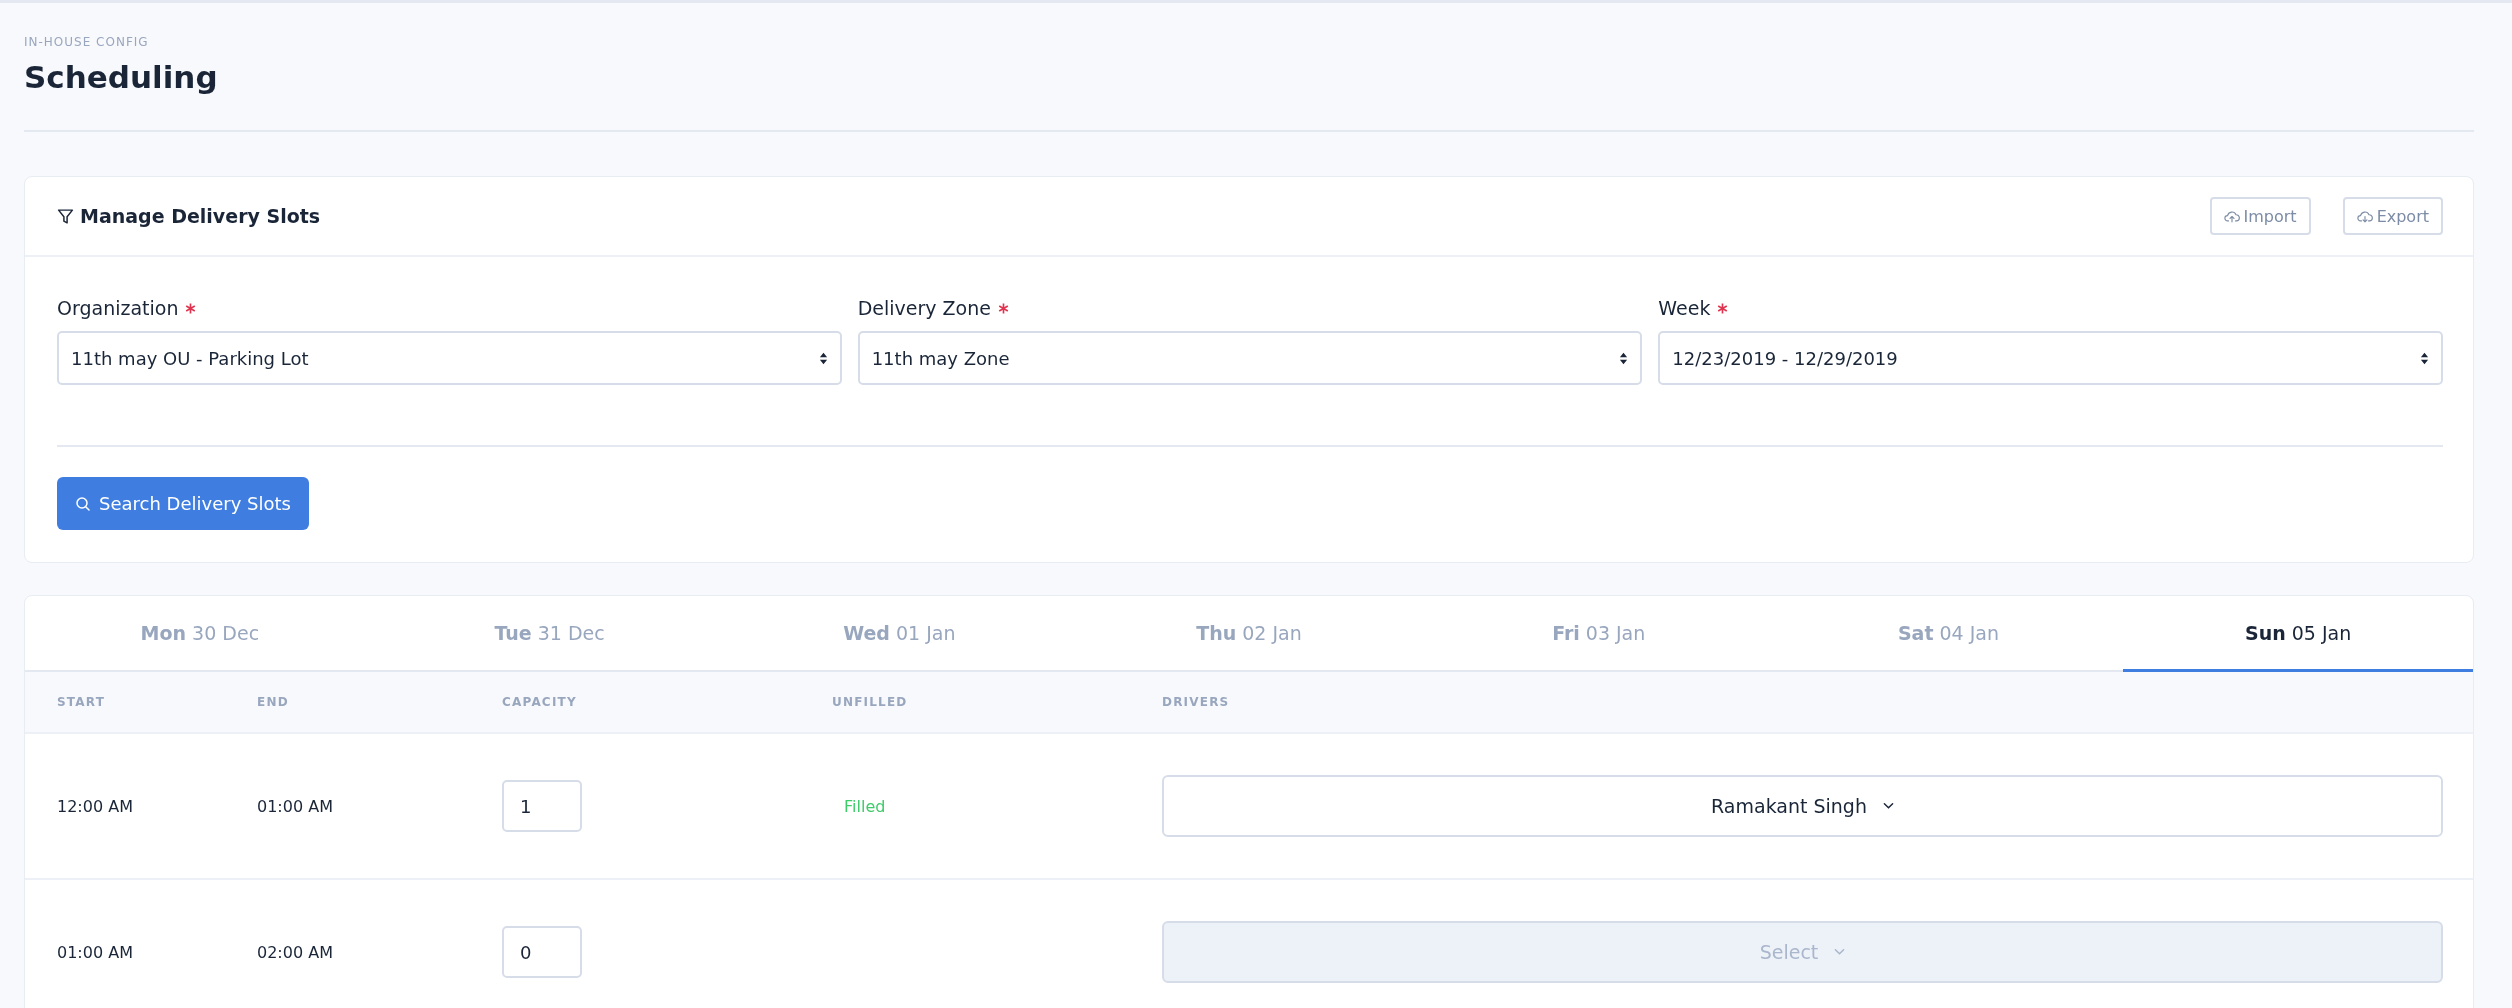 This screenshot has height=1008, width=2512. What do you see at coordinates (2364, 216) in the screenshot?
I see `cloud-download-icon` at bounding box center [2364, 216].